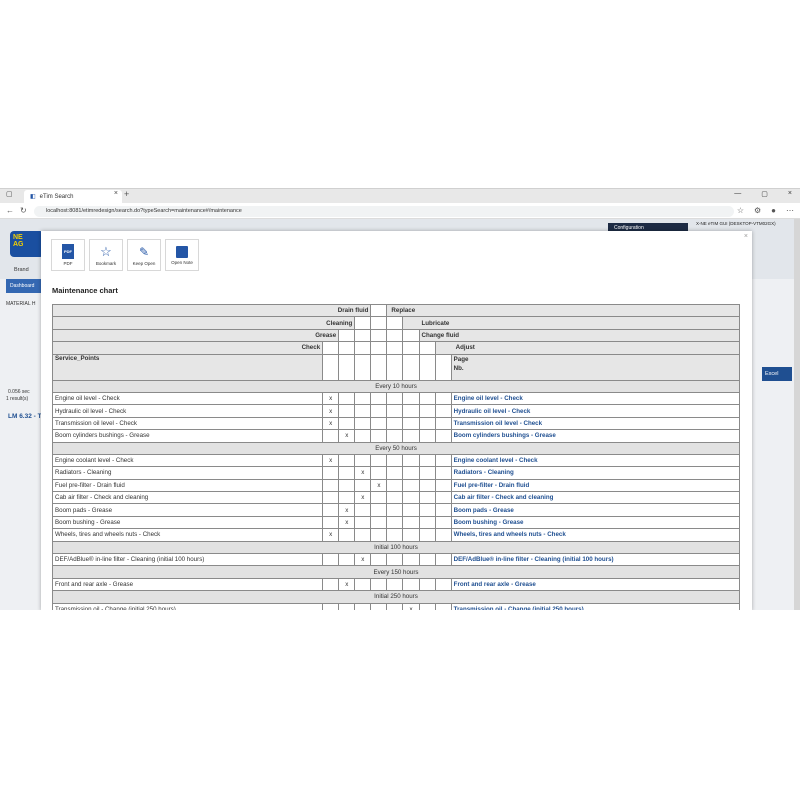 The image size is (800, 800). What do you see at coordinates (68, 251) in the screenshot?
I see `pdf-icon: PDF` at bounding box center [68, 251].